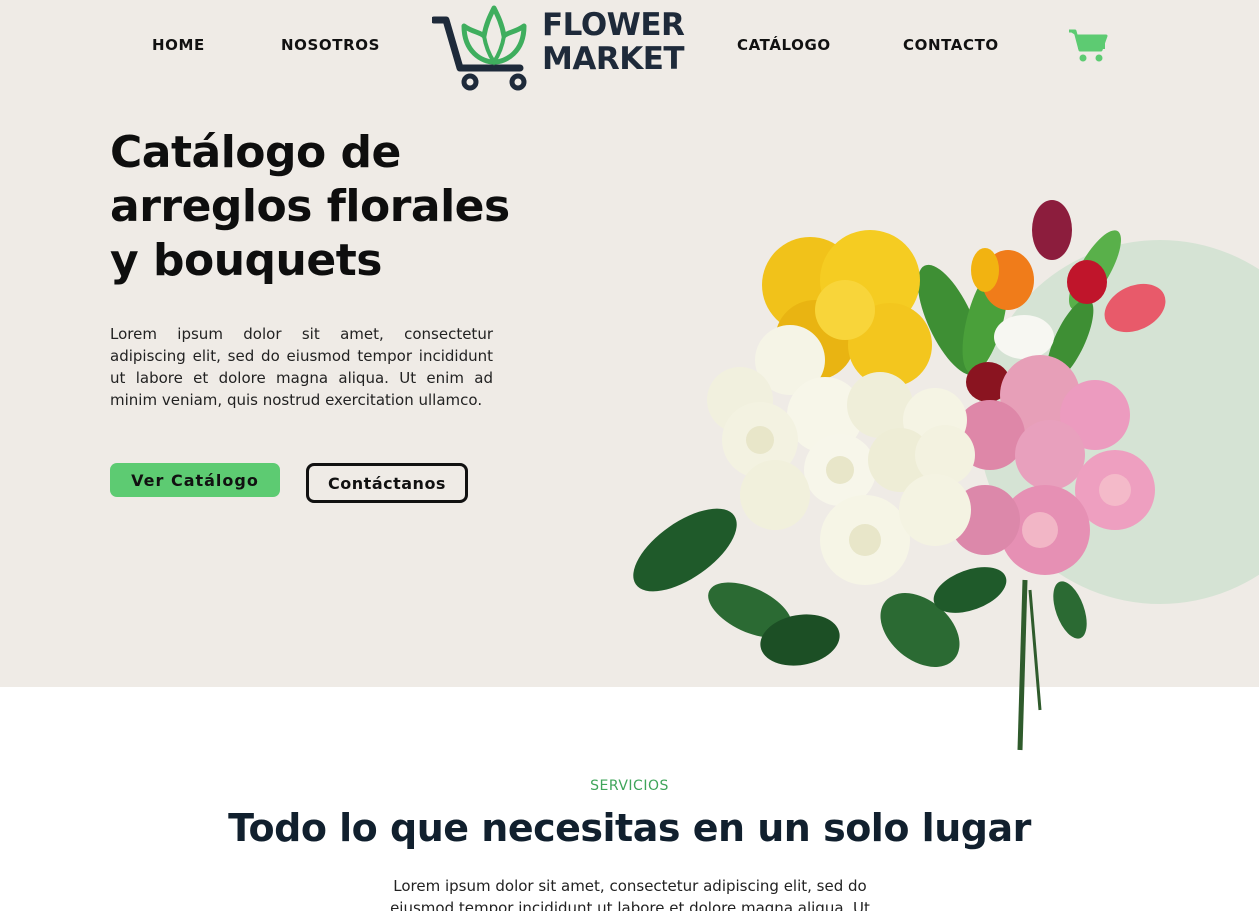 Image resolution: width=1259 pixels, height=911 pixels. What do you see at coordinates (478, 48) in the screenshot?
I see `flower-cart-logo-icon` at bounding box center [478, 48].